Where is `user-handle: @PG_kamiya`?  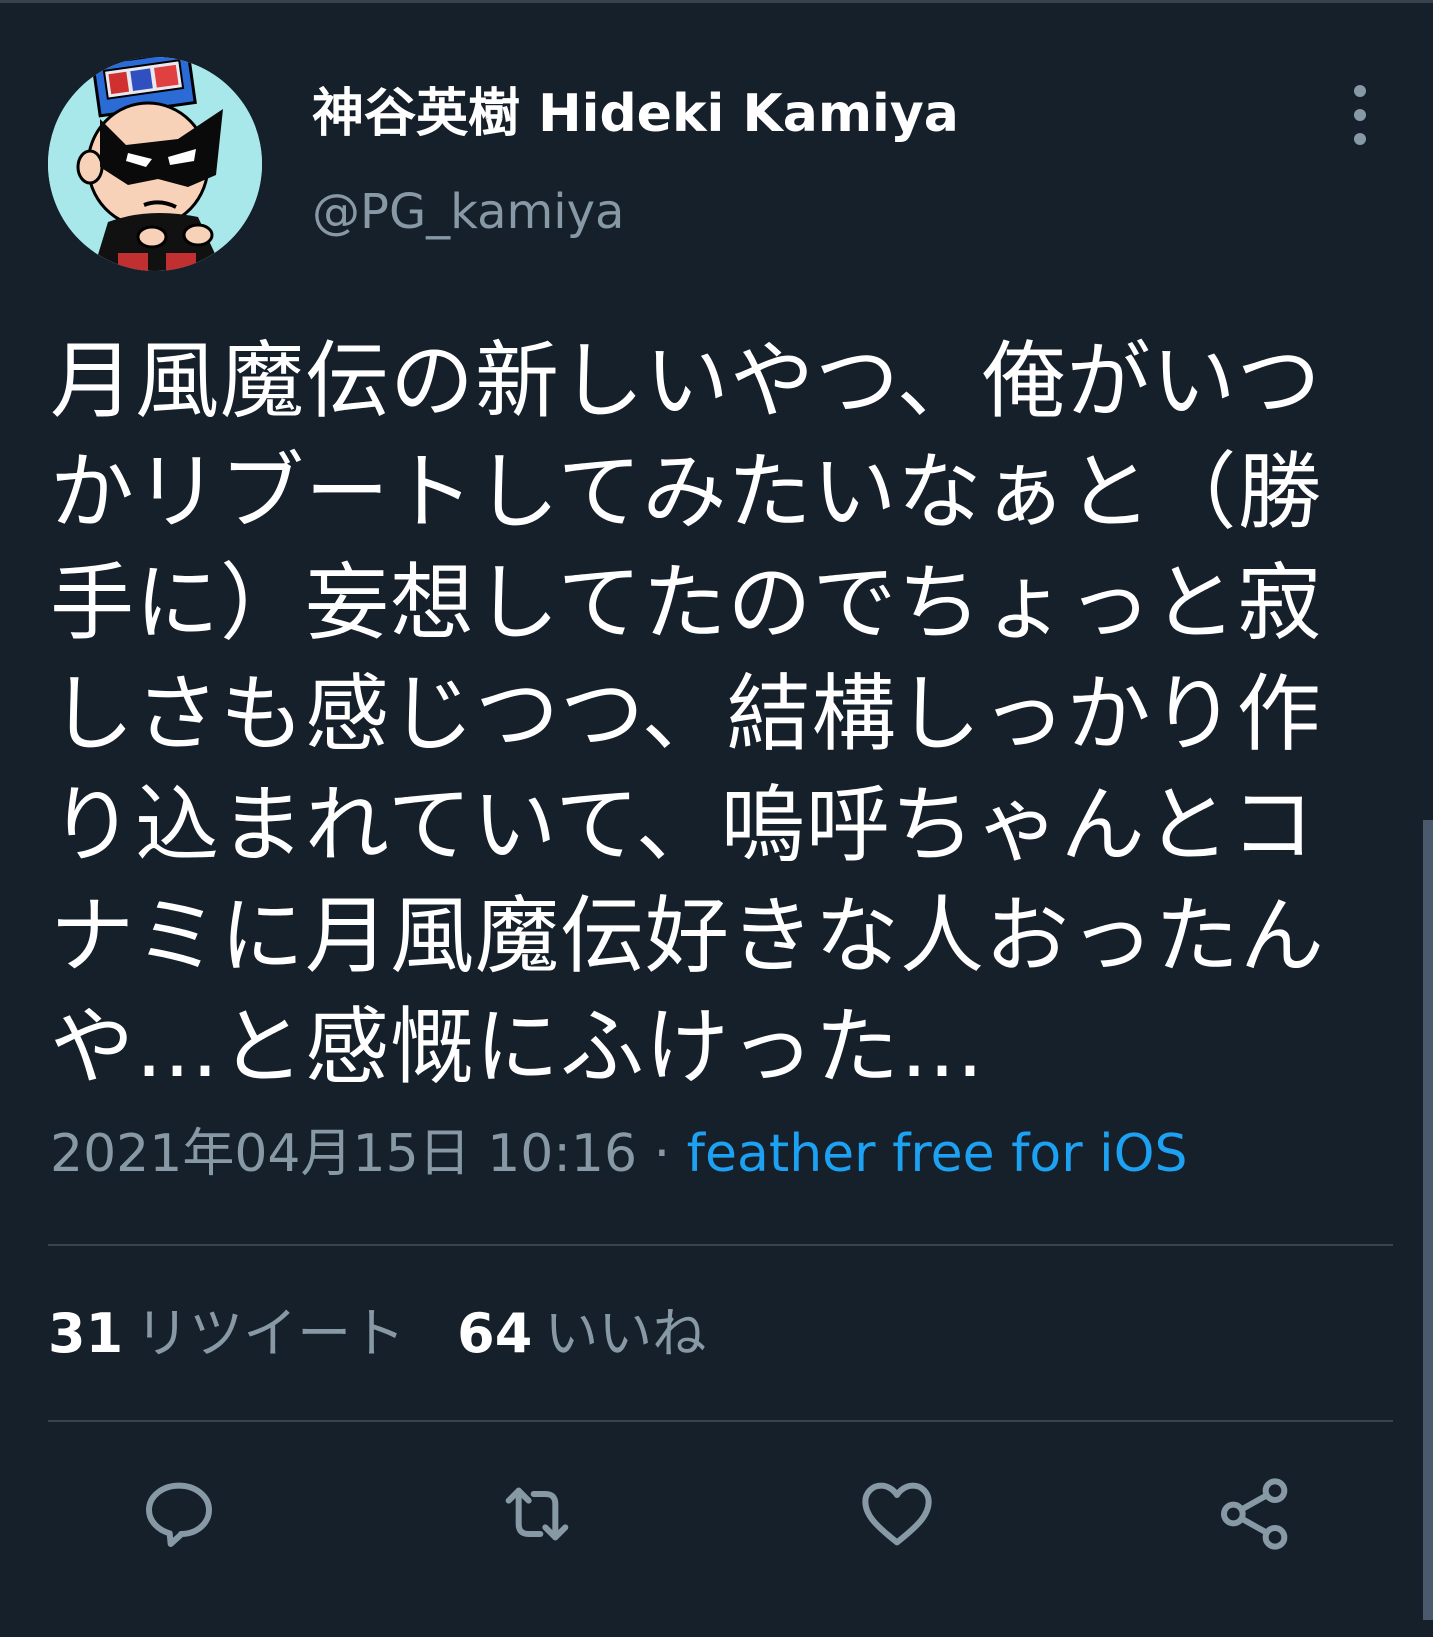 user-handle: @PG_kamiya is located at coordinates (468, 212).